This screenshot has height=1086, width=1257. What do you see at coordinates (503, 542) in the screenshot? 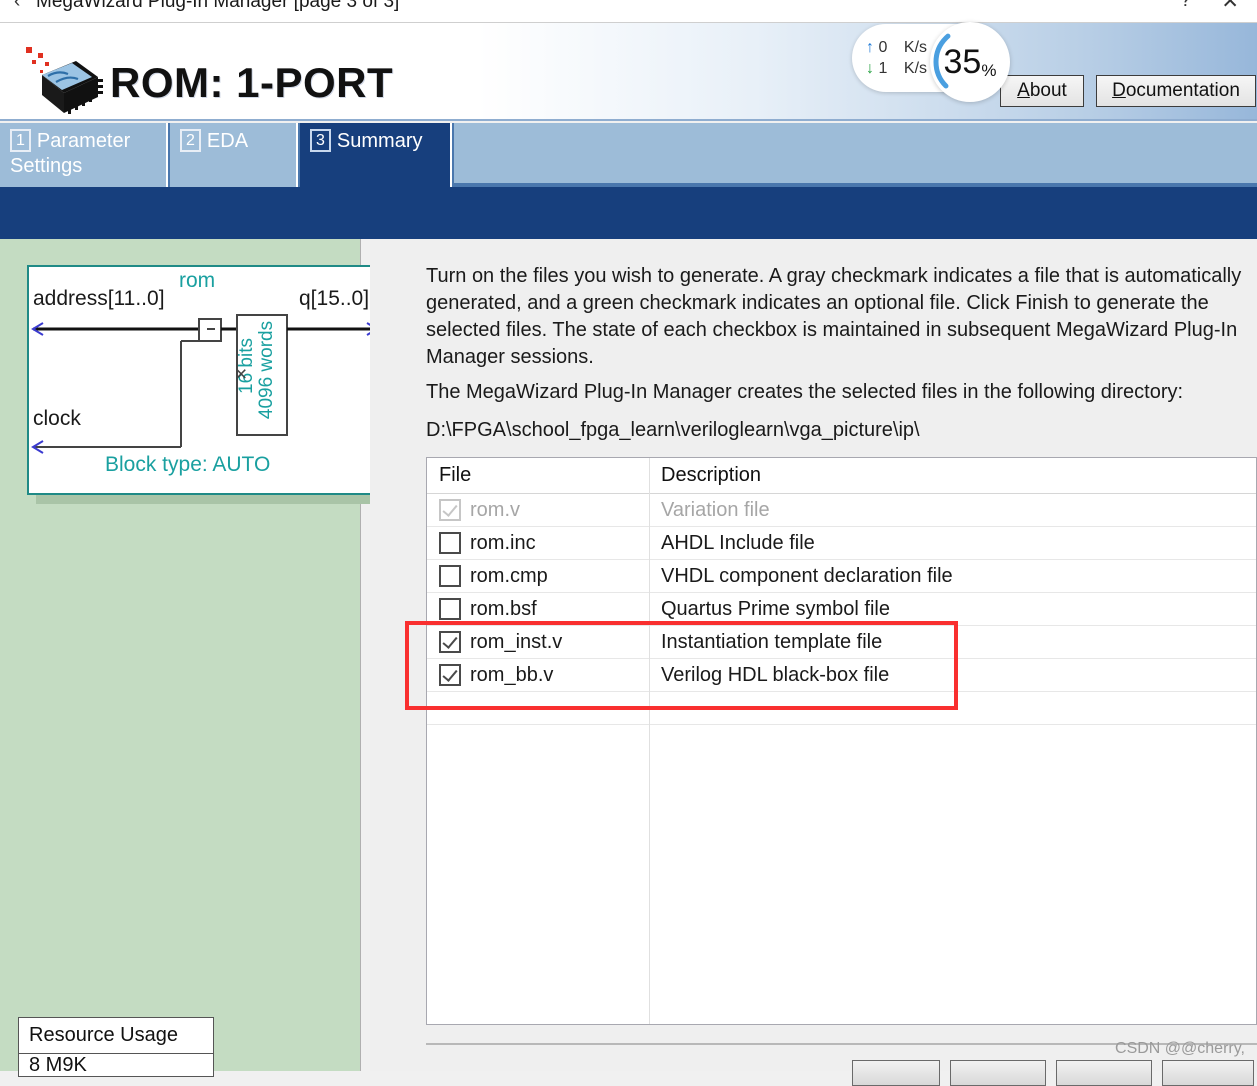
I see `file-name: rom.inc` at bounding box center [503, 542].